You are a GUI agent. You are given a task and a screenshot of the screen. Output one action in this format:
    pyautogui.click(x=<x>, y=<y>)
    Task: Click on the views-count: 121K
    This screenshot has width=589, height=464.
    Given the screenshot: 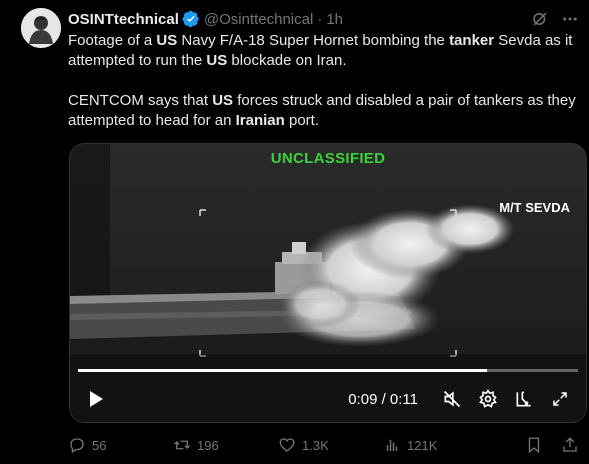 What is the action you would take?
    pyautogui.click(x=422, y=445)
    